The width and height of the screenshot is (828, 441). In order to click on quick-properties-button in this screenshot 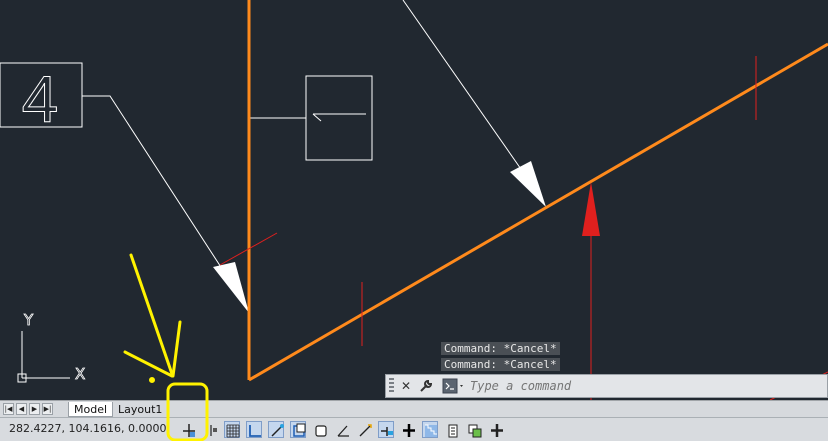, I will do `click(452, 429)`.